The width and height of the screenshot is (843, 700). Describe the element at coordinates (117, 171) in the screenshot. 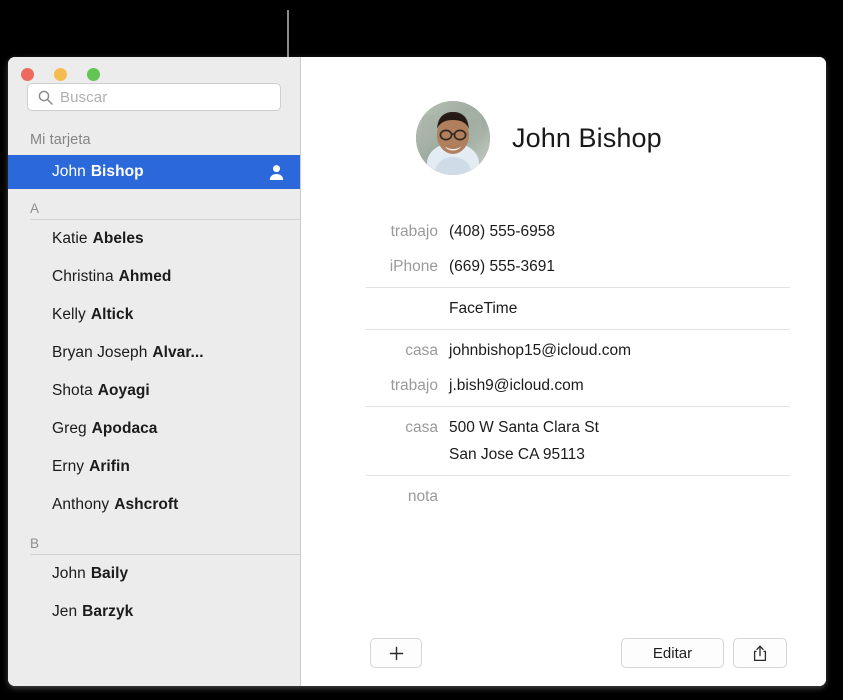

I see `selected-contact-last-name: Bishop` at that location.